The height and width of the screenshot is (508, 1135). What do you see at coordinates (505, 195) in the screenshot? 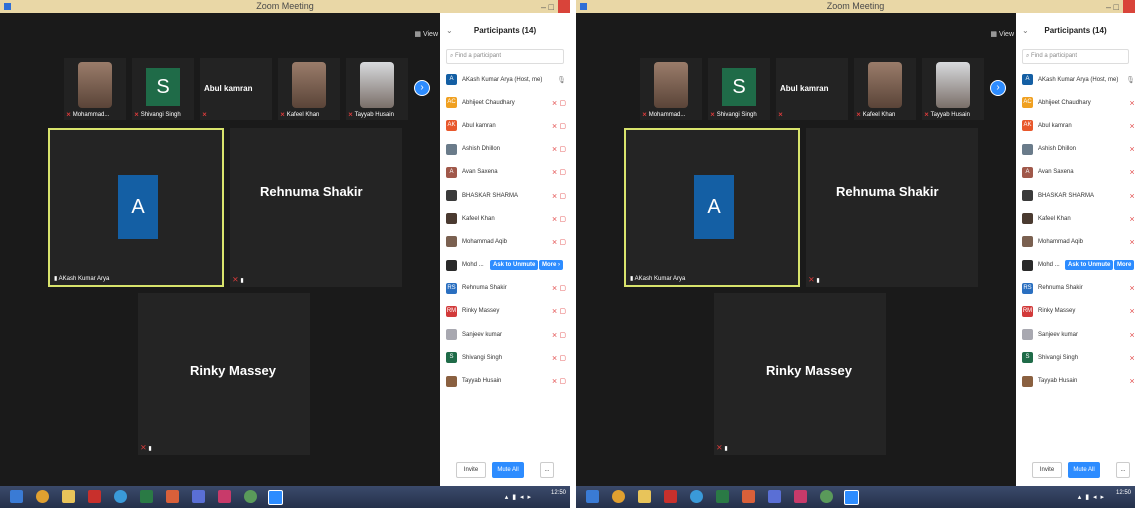
I see `list-item: BHASKAR SHARMA ⨯ ▢` at bounding box center [505, 195].